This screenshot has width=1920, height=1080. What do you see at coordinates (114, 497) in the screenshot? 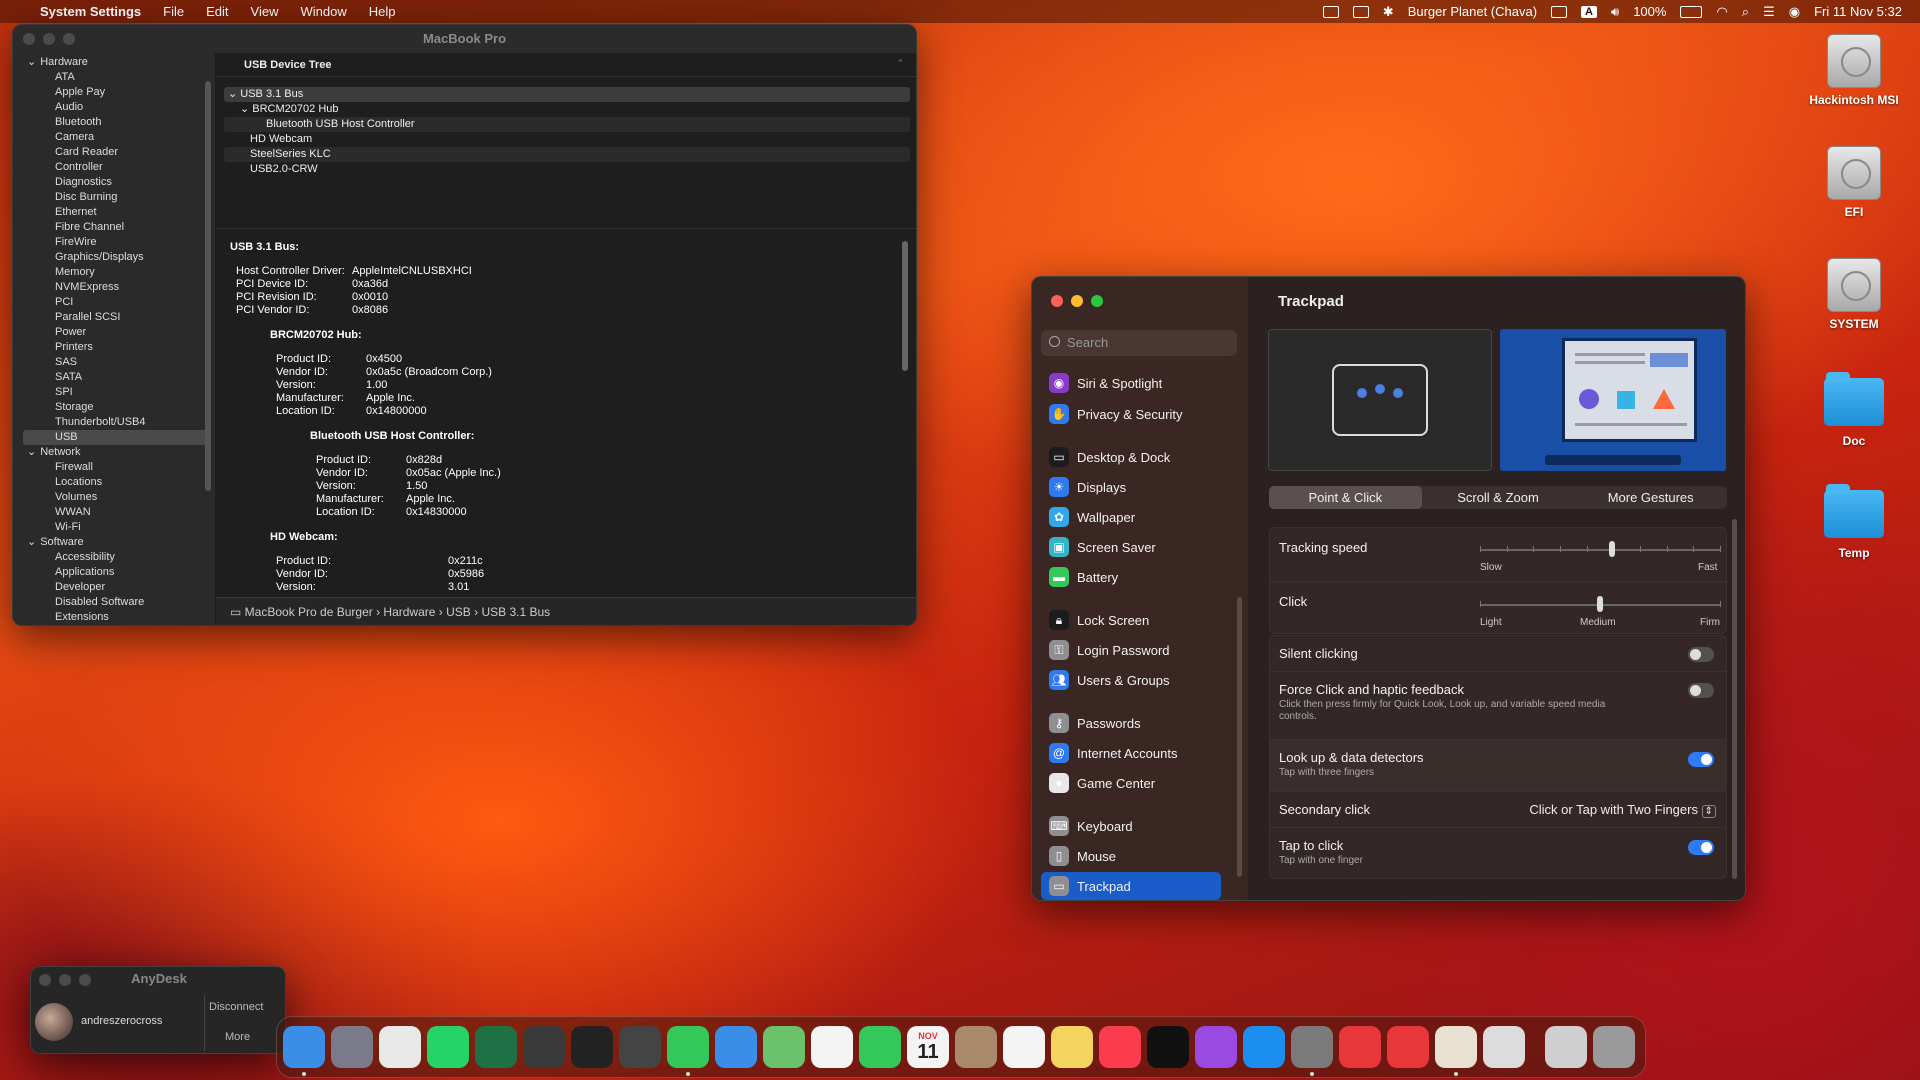
I see `sidebar-item-volumes: Volumes` at bounding box center [114, 497].